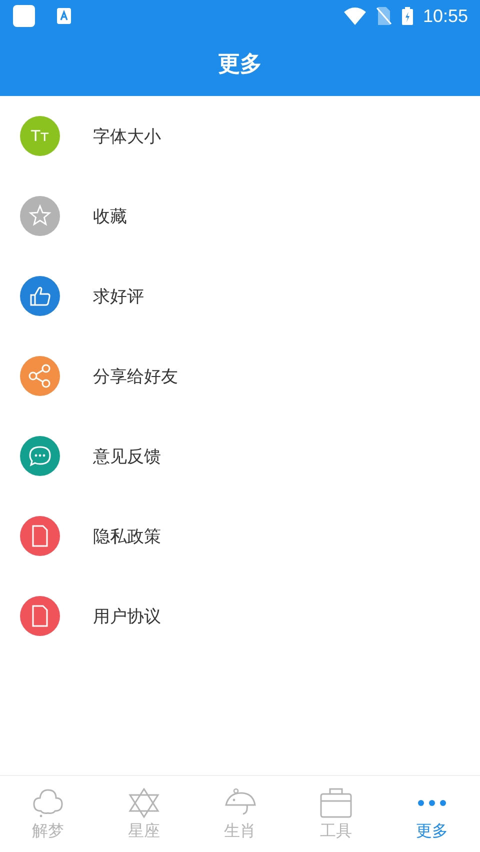 The width and height of the screenshot is (480, 852). What do you see at coordinates (127, 617) in the screenshot?
I see `menu-label: 用户协议` at bounding box center [127, 617].